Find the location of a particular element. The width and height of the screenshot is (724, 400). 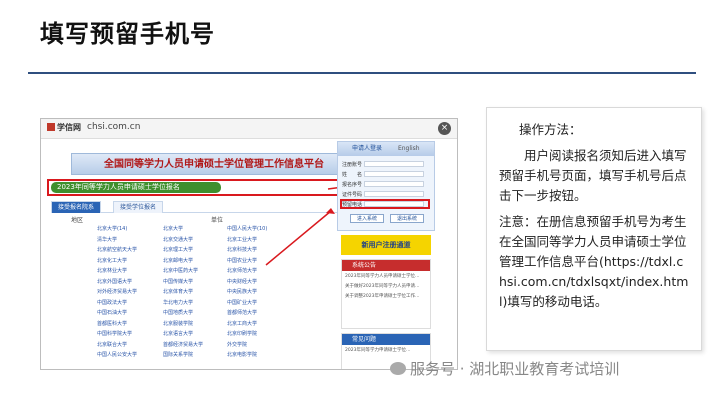

watermark-text: 服务号 · 湖北职业教育考试培训 is located at coordinates (515, 369).